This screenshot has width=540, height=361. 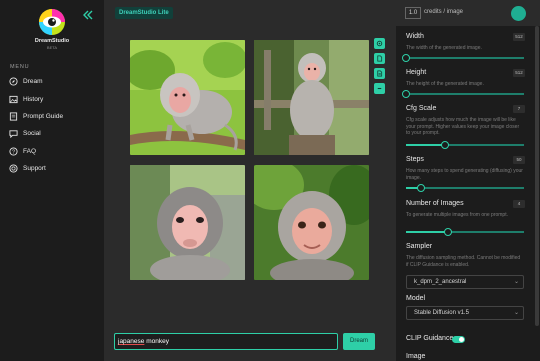 What do you see at coordinates (519, 73) in the screenshot?
I see `height-value: 512` at bounding box center [519, 73].